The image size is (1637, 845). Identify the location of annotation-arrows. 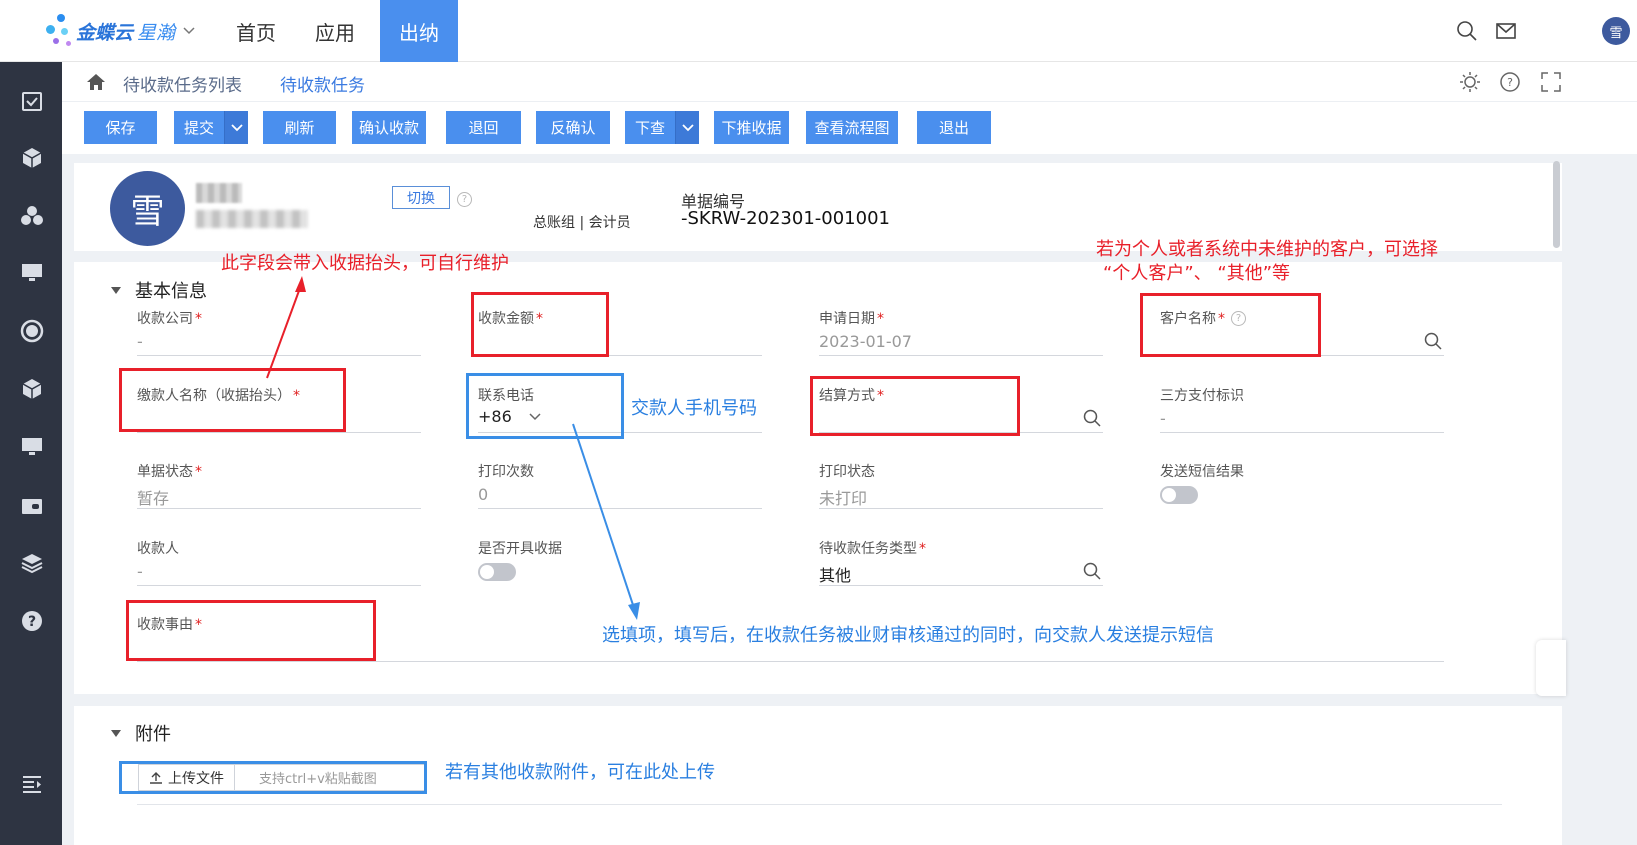
(453, 448).